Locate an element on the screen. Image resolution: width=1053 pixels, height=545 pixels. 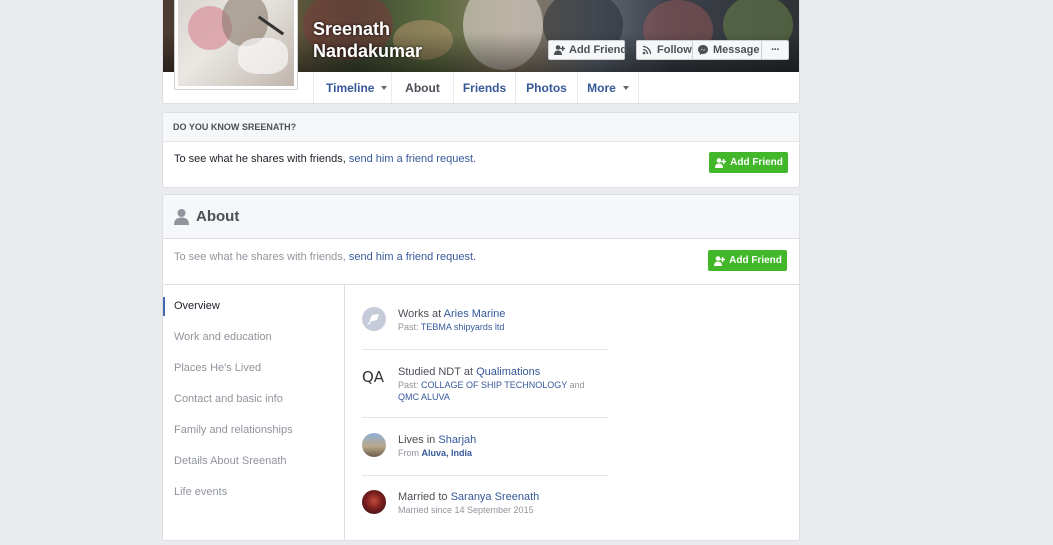
overview-lives-item: Lives in Sharjah From Aluva, India is located at coordinates (485, 448).